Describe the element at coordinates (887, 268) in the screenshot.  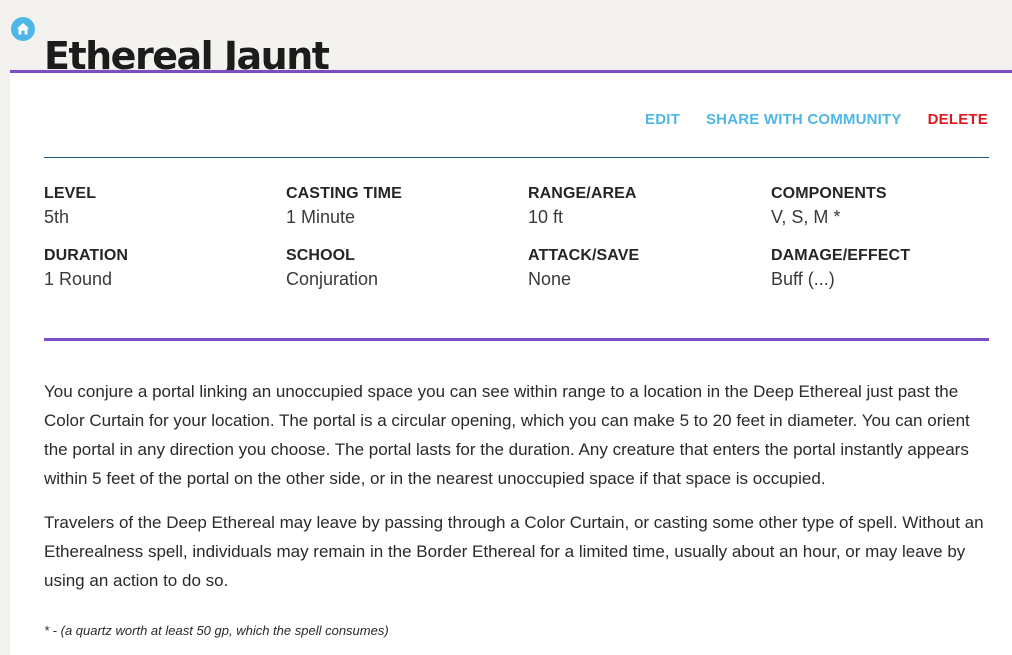
I see `stat-damage-effect: DAMAGE/EFFECT Buff (...)` at that location.